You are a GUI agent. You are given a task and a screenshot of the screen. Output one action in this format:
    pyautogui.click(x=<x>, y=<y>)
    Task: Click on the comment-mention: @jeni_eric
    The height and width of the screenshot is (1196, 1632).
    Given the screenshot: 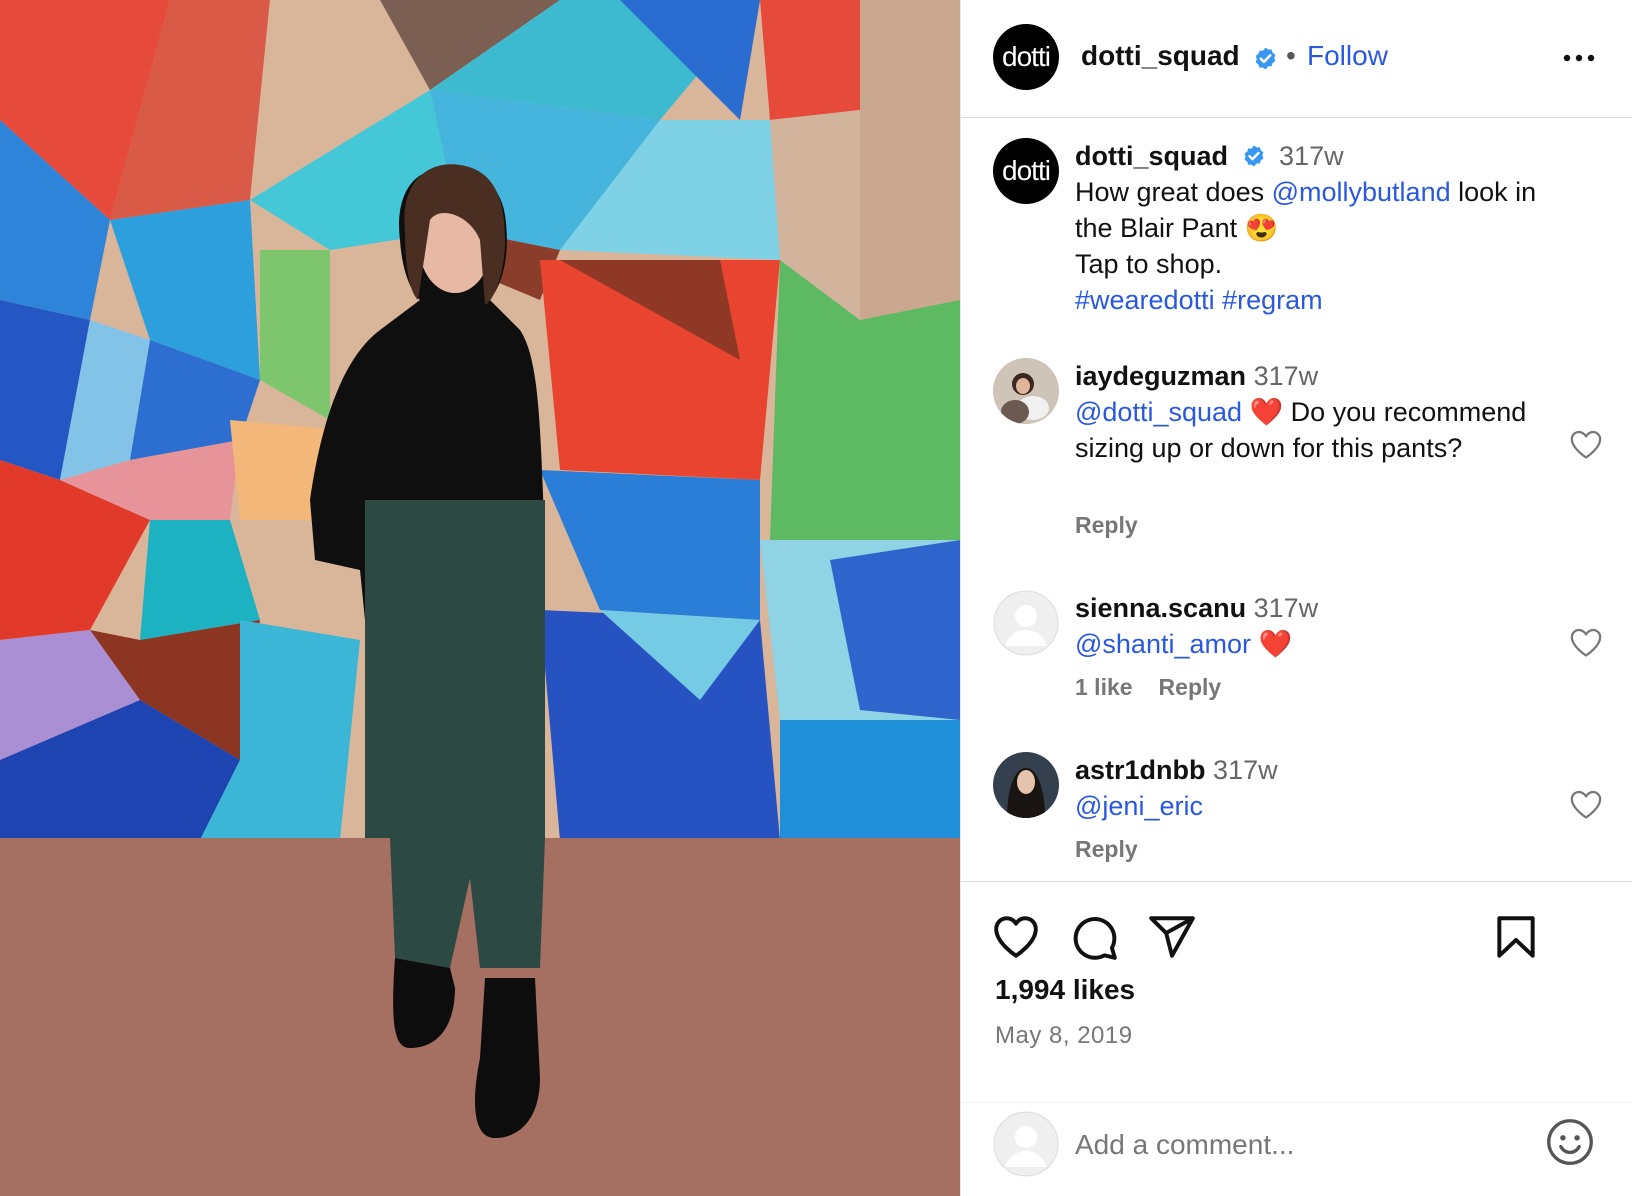 What is the action you would take?
    pyautogui.click(x=1139, y=806)
    